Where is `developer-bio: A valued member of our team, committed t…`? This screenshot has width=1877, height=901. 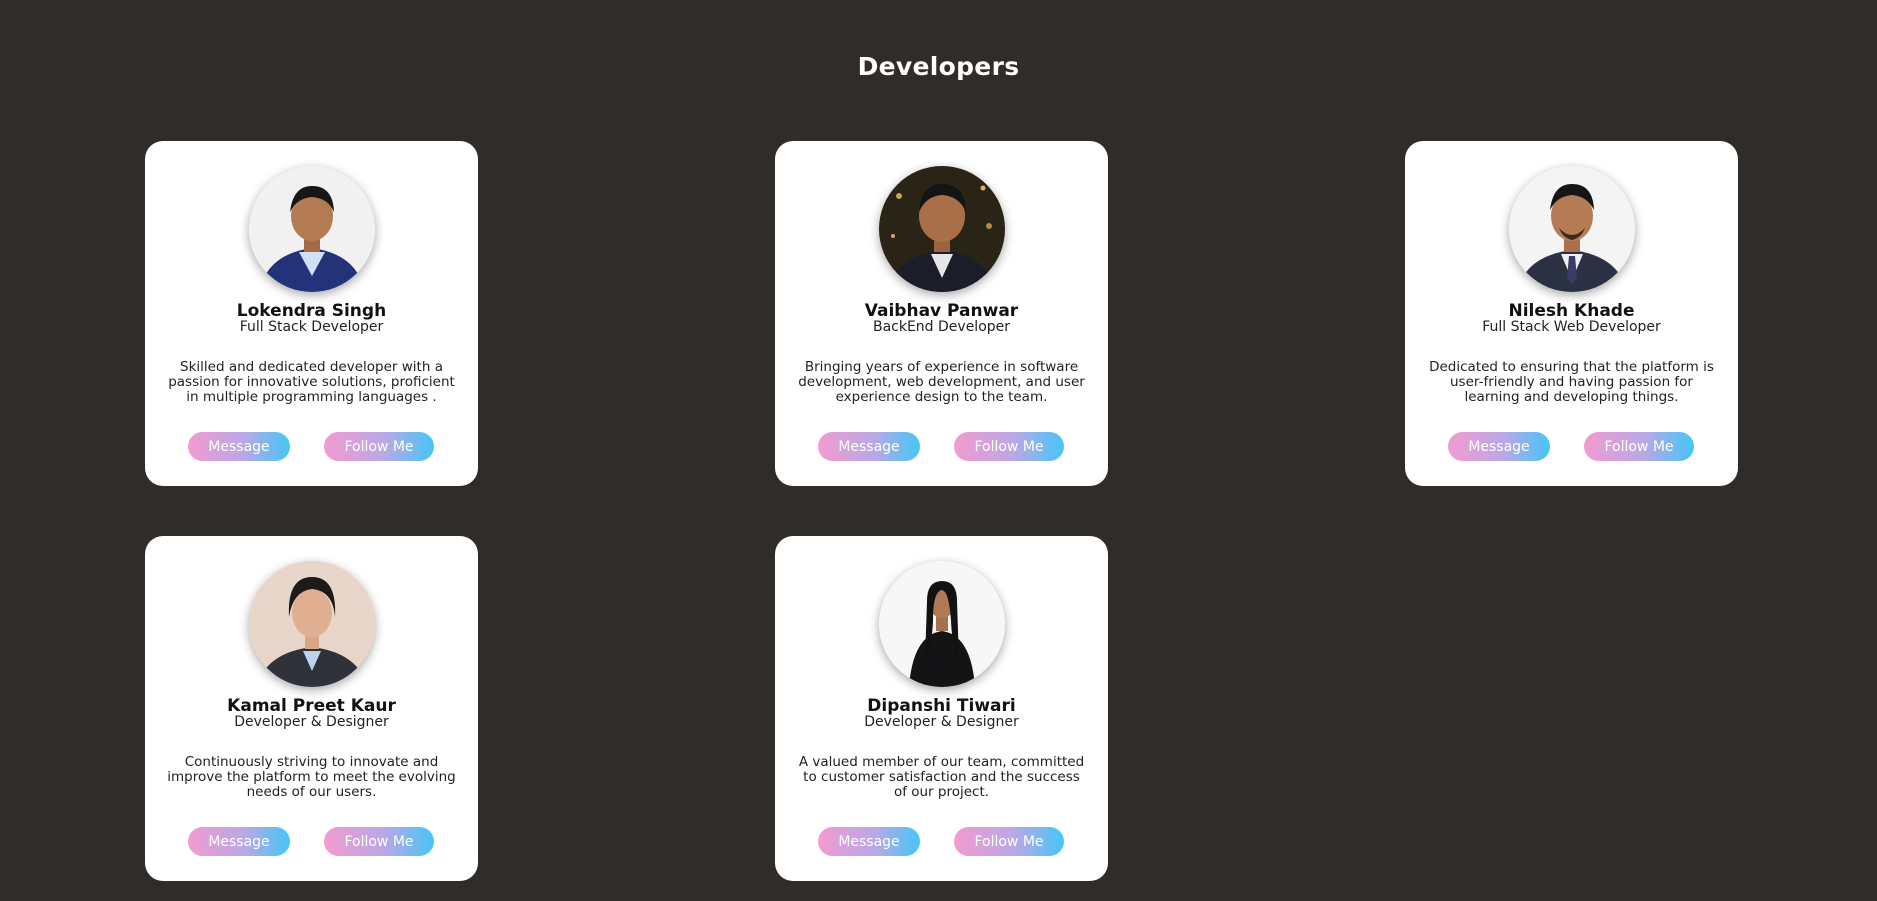 developer-bio: A valued member of our team, committed t… is located at coordinates (941, 777).